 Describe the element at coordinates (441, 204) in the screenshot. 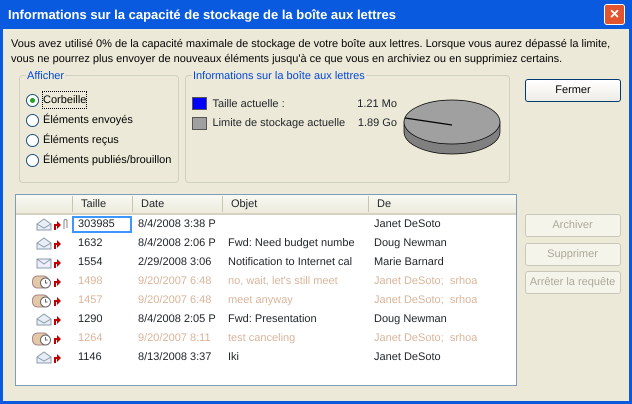

I see `column-header: De` at that location.